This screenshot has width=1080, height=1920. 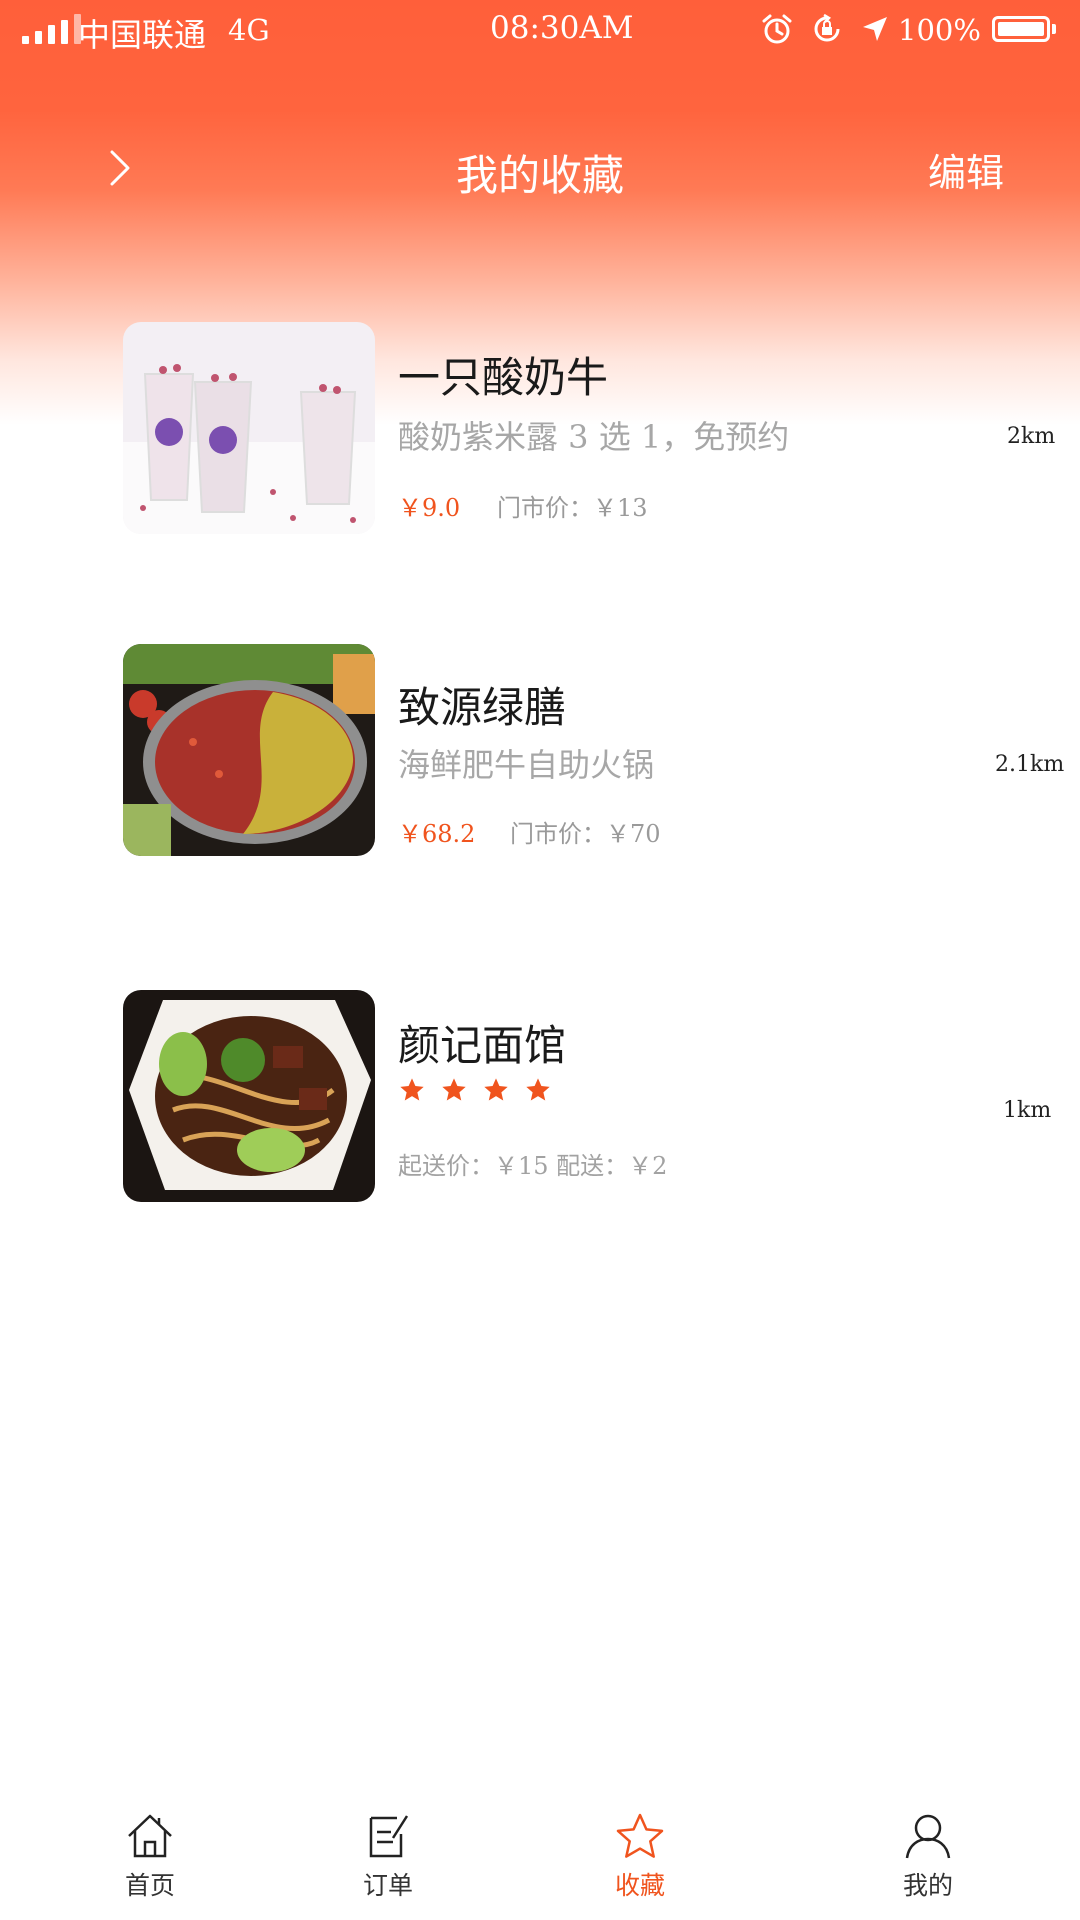 What do you see at coordinates (1027, 1110) in the screenshot?
I see `distance-label: 1km` at bounding box center [1027, 1110].